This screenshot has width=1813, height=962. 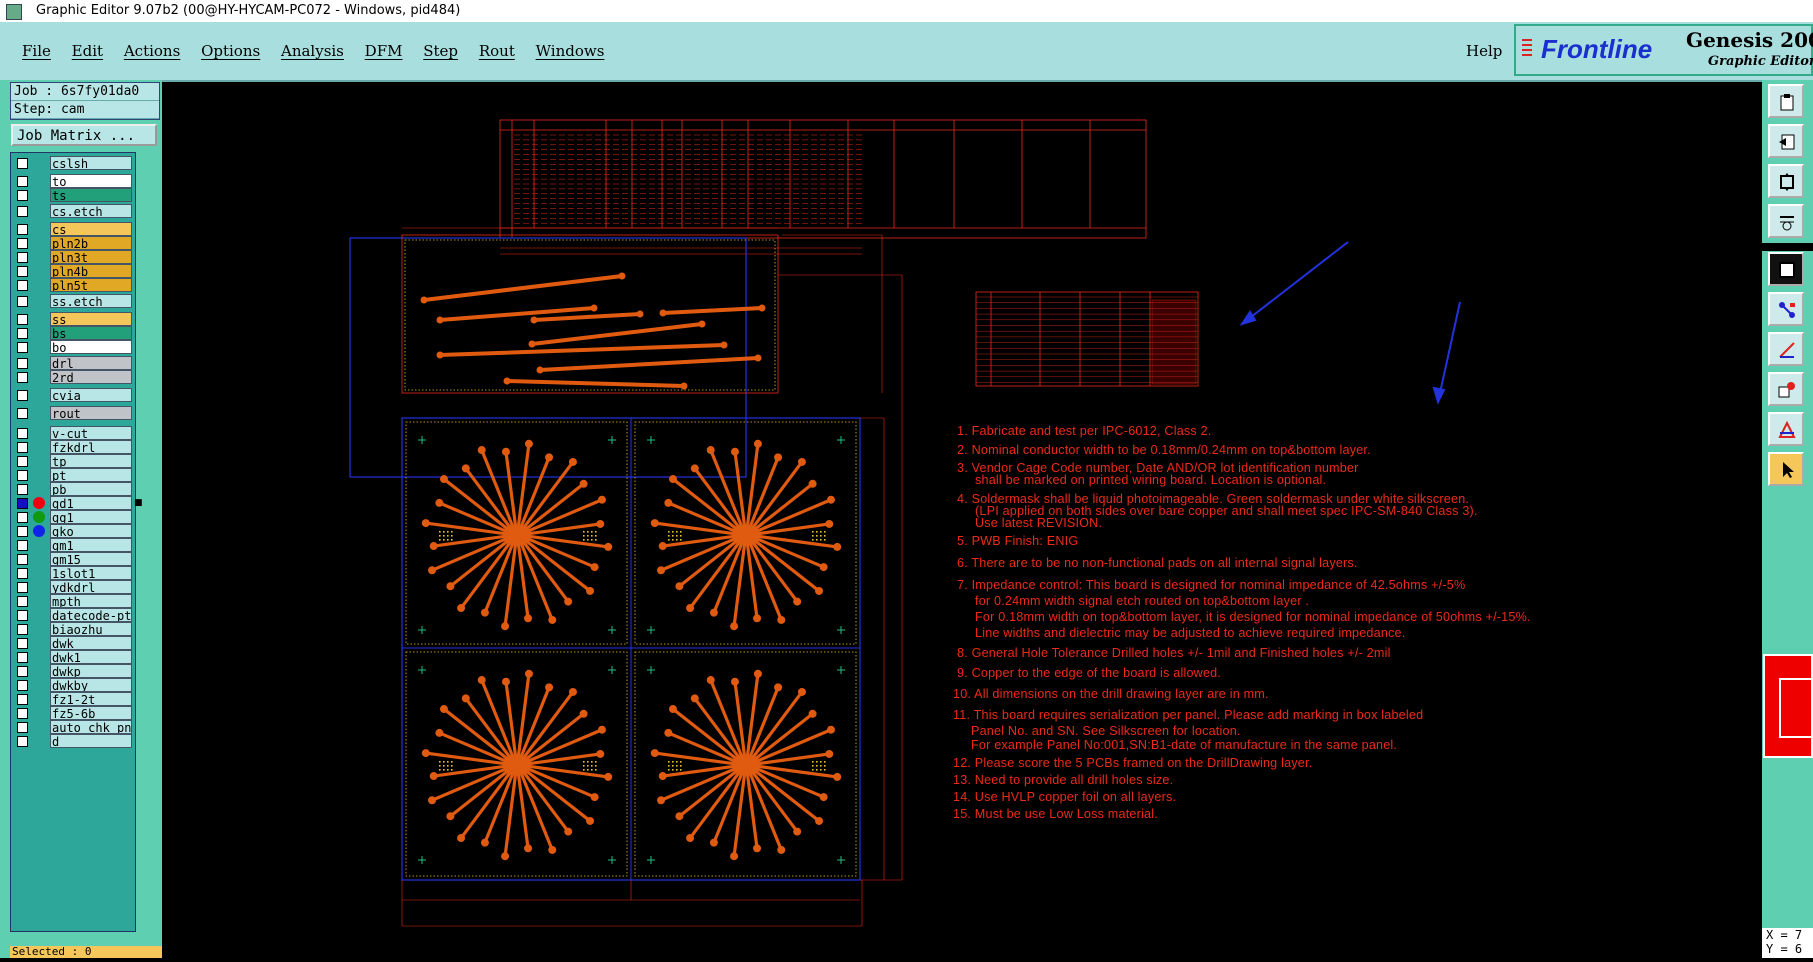 What do you see at coordinates (1786, 141) in the screenshot?
I see `import-tool-button` at bounding box center [1786, 141].